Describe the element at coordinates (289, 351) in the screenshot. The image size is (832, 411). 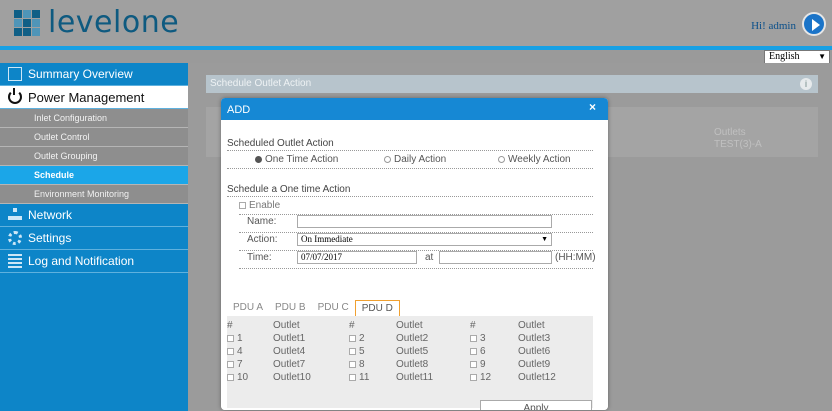
I see `outlet-name: Outlet4` at that location.